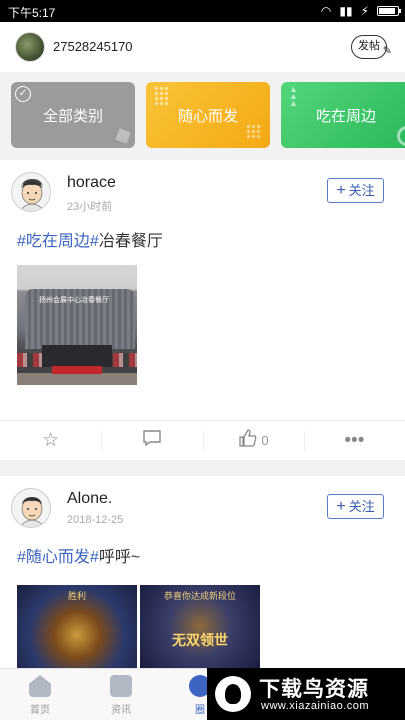 This screenshot has width=405, height=720. What do you see at coordinates (387, 51) in the screenshot?
I see `pen-icon: ✎` at bounding box center [387, 51].